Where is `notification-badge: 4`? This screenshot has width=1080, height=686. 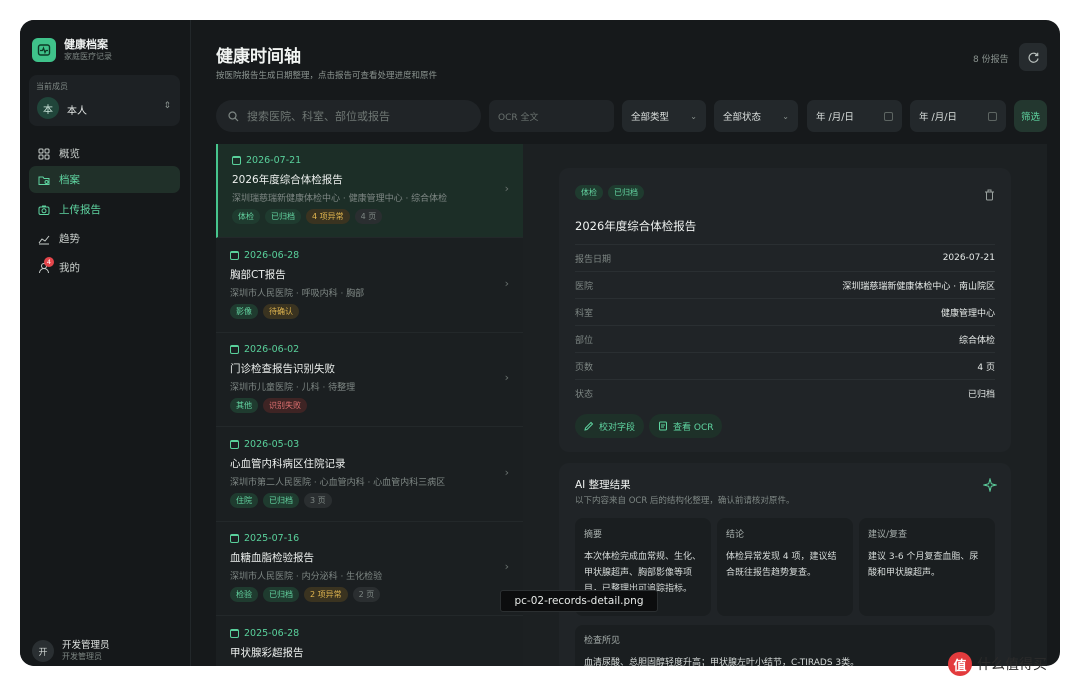
notification-badge: 4 is located at coordinates (49, 261).